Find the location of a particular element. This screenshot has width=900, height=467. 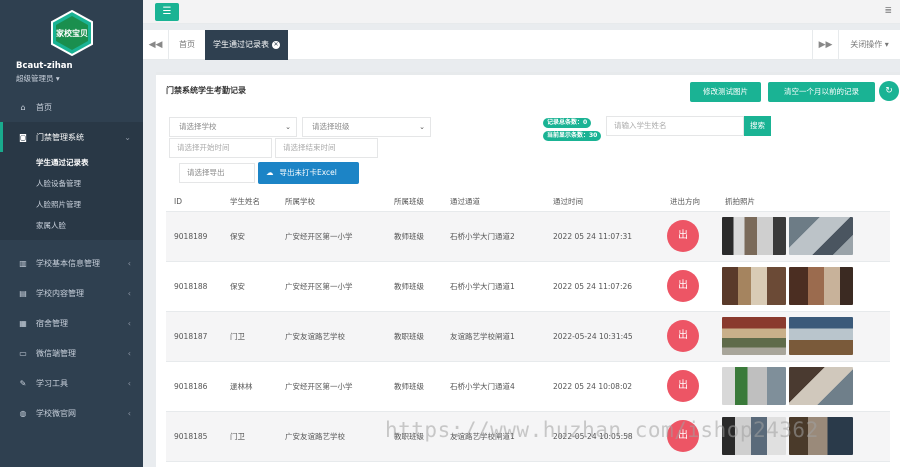

logo: 家校宝贝 is located at coordinates (72, 33).